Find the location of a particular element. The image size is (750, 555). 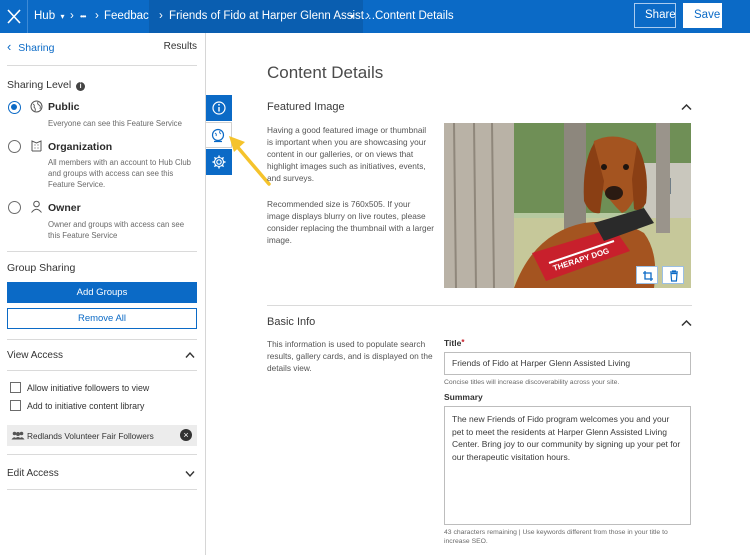

option-organization-title: Organization is located at coordinates (80, 147).